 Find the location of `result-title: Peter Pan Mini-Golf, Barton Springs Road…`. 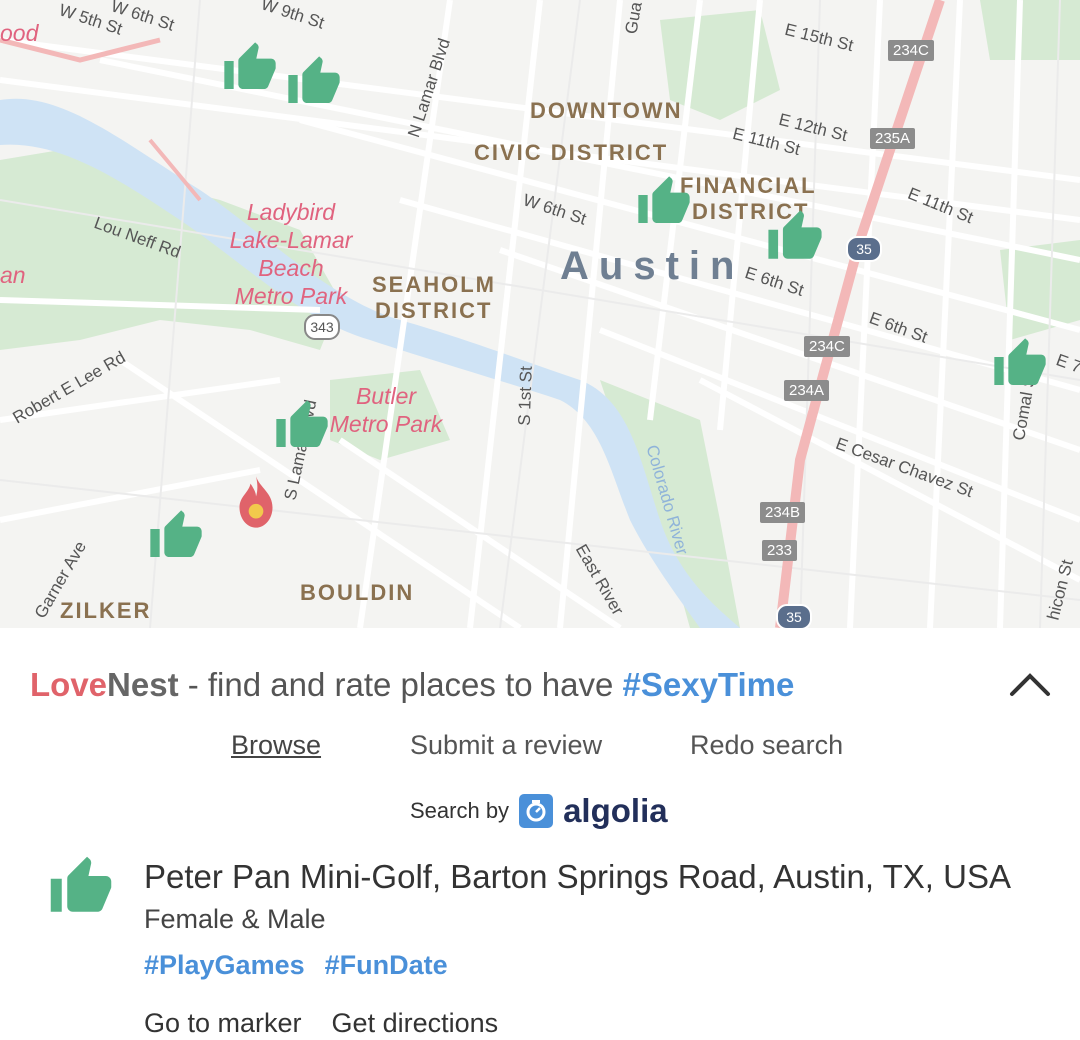

result-title: Peter Pan Mini-Golf, Barton Springs Road… is located at coordinates (577, 876).